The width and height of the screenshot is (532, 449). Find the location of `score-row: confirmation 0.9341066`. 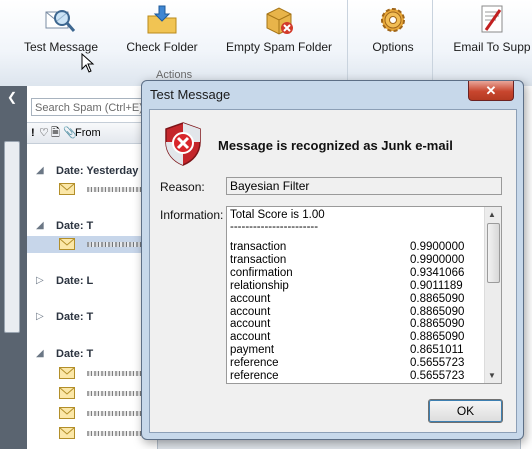

score-row: confirmation 0.9341066 is located at coordinates (347, 273).